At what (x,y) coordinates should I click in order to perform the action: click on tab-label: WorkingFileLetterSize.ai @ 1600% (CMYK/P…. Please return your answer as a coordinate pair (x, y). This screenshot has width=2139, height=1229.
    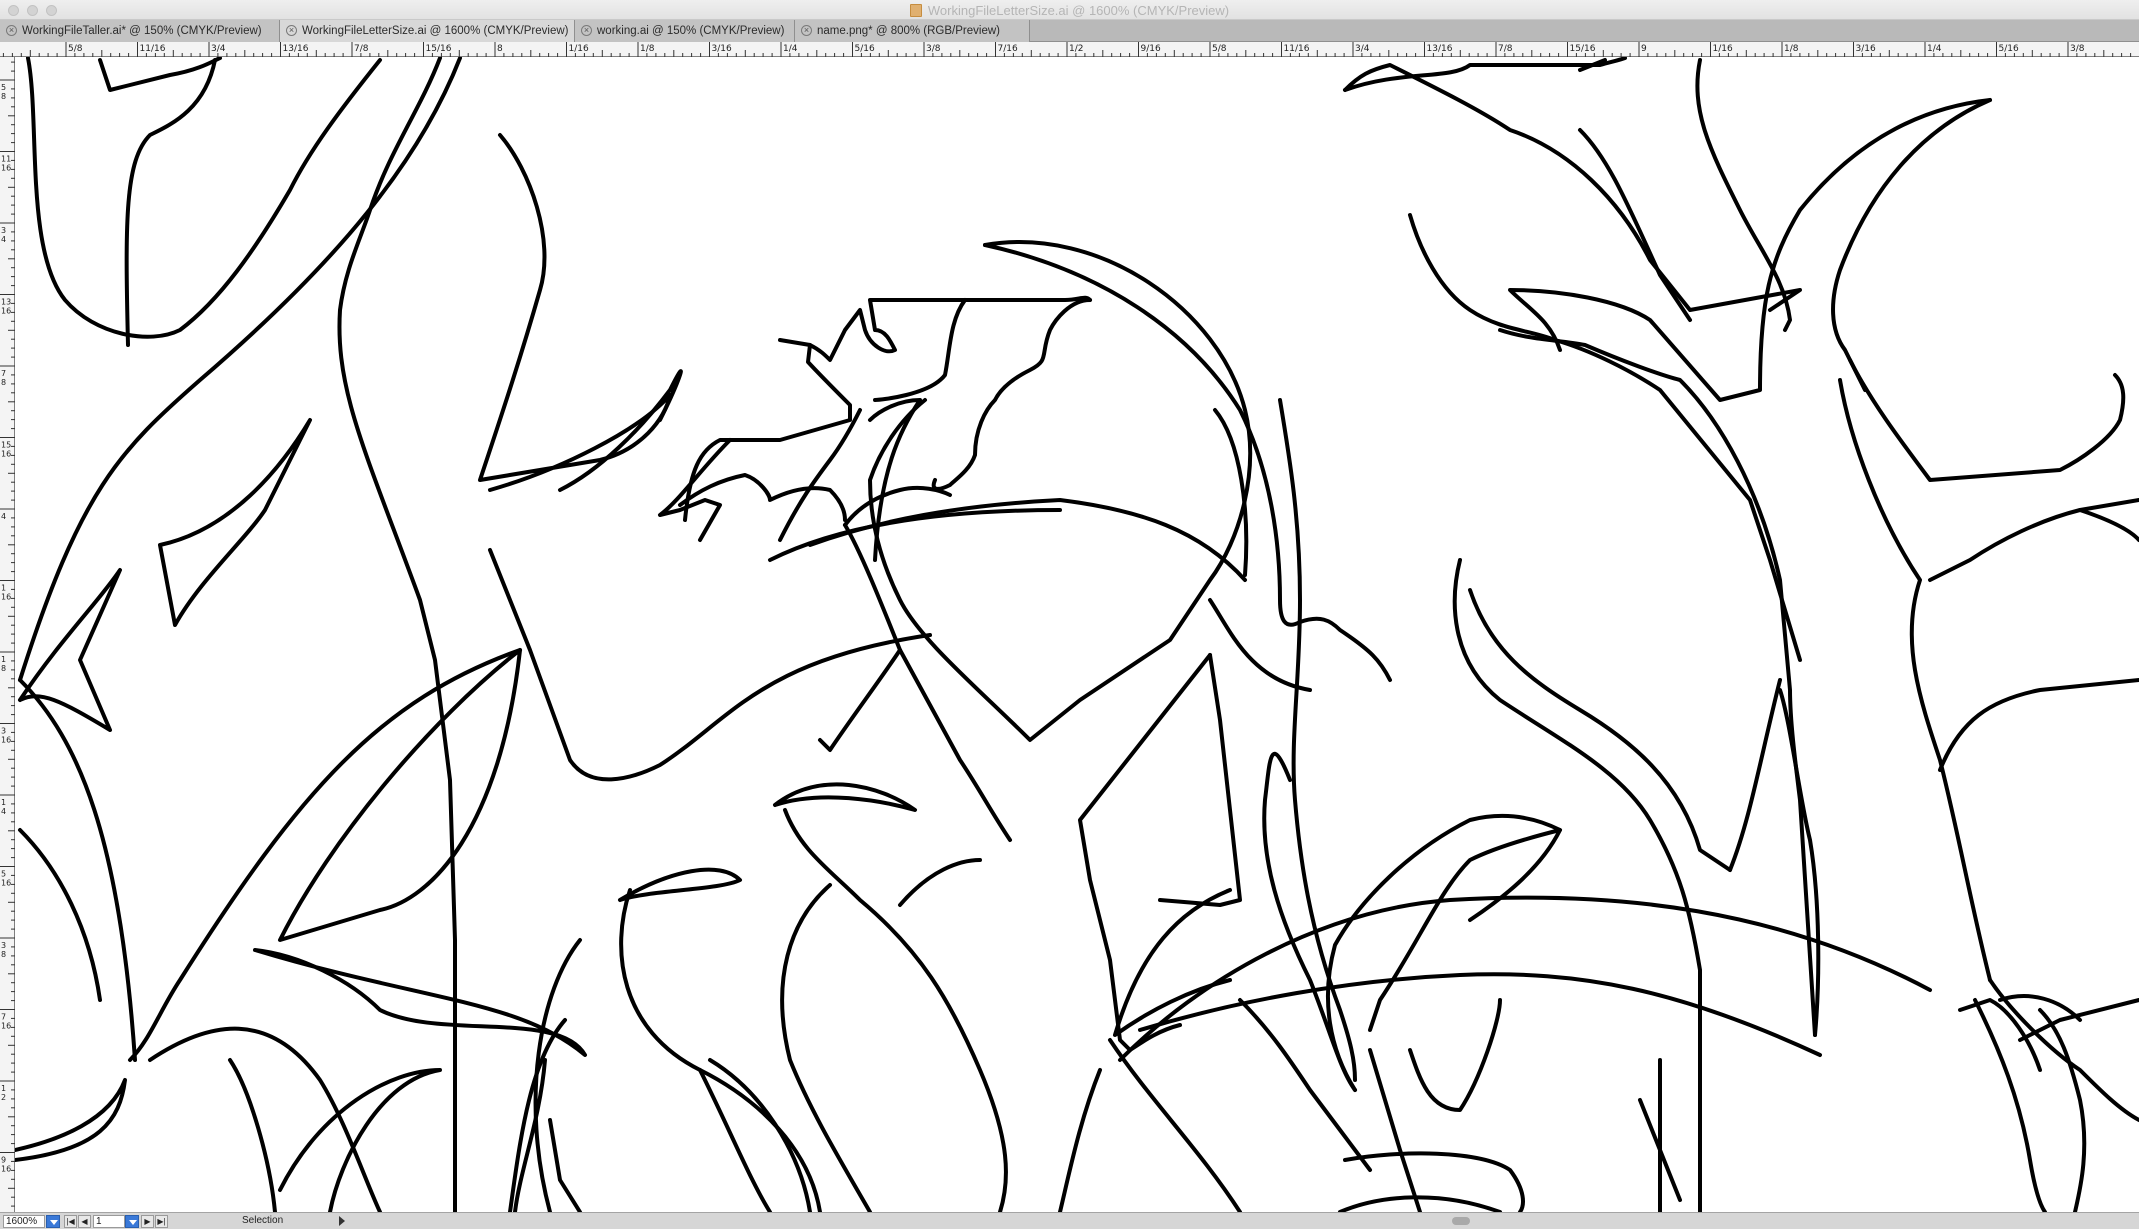
    Looking at the image, I should click on (435, 31).